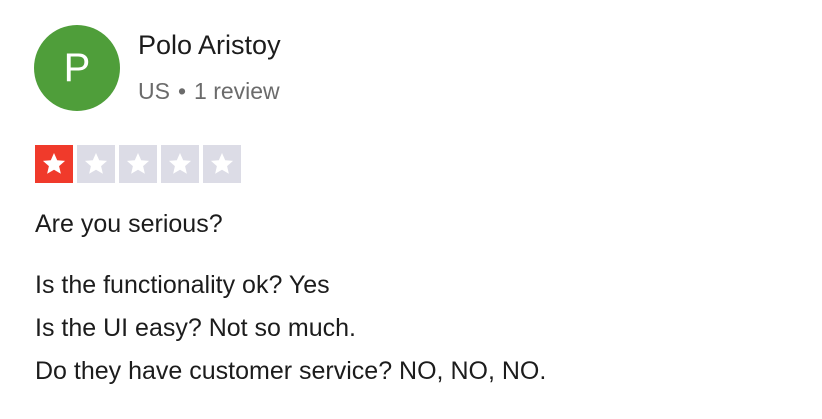 Image resolution: width=822 pixels, height=419 pixels. I want to click on review-title: Are you serious?, so click(129, 224).